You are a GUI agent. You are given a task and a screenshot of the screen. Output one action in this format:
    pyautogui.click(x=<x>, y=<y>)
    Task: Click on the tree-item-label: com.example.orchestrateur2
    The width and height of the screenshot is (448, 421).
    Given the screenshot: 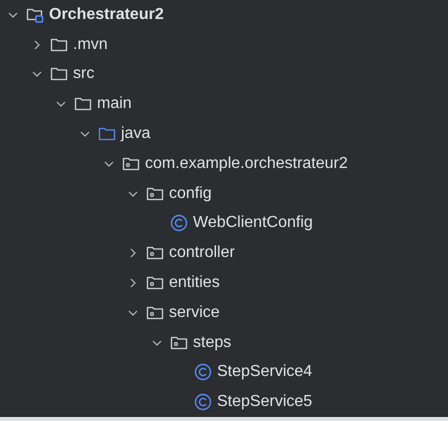 What is the action you would take?
    pyautogui.click(x=246, y=164)
    